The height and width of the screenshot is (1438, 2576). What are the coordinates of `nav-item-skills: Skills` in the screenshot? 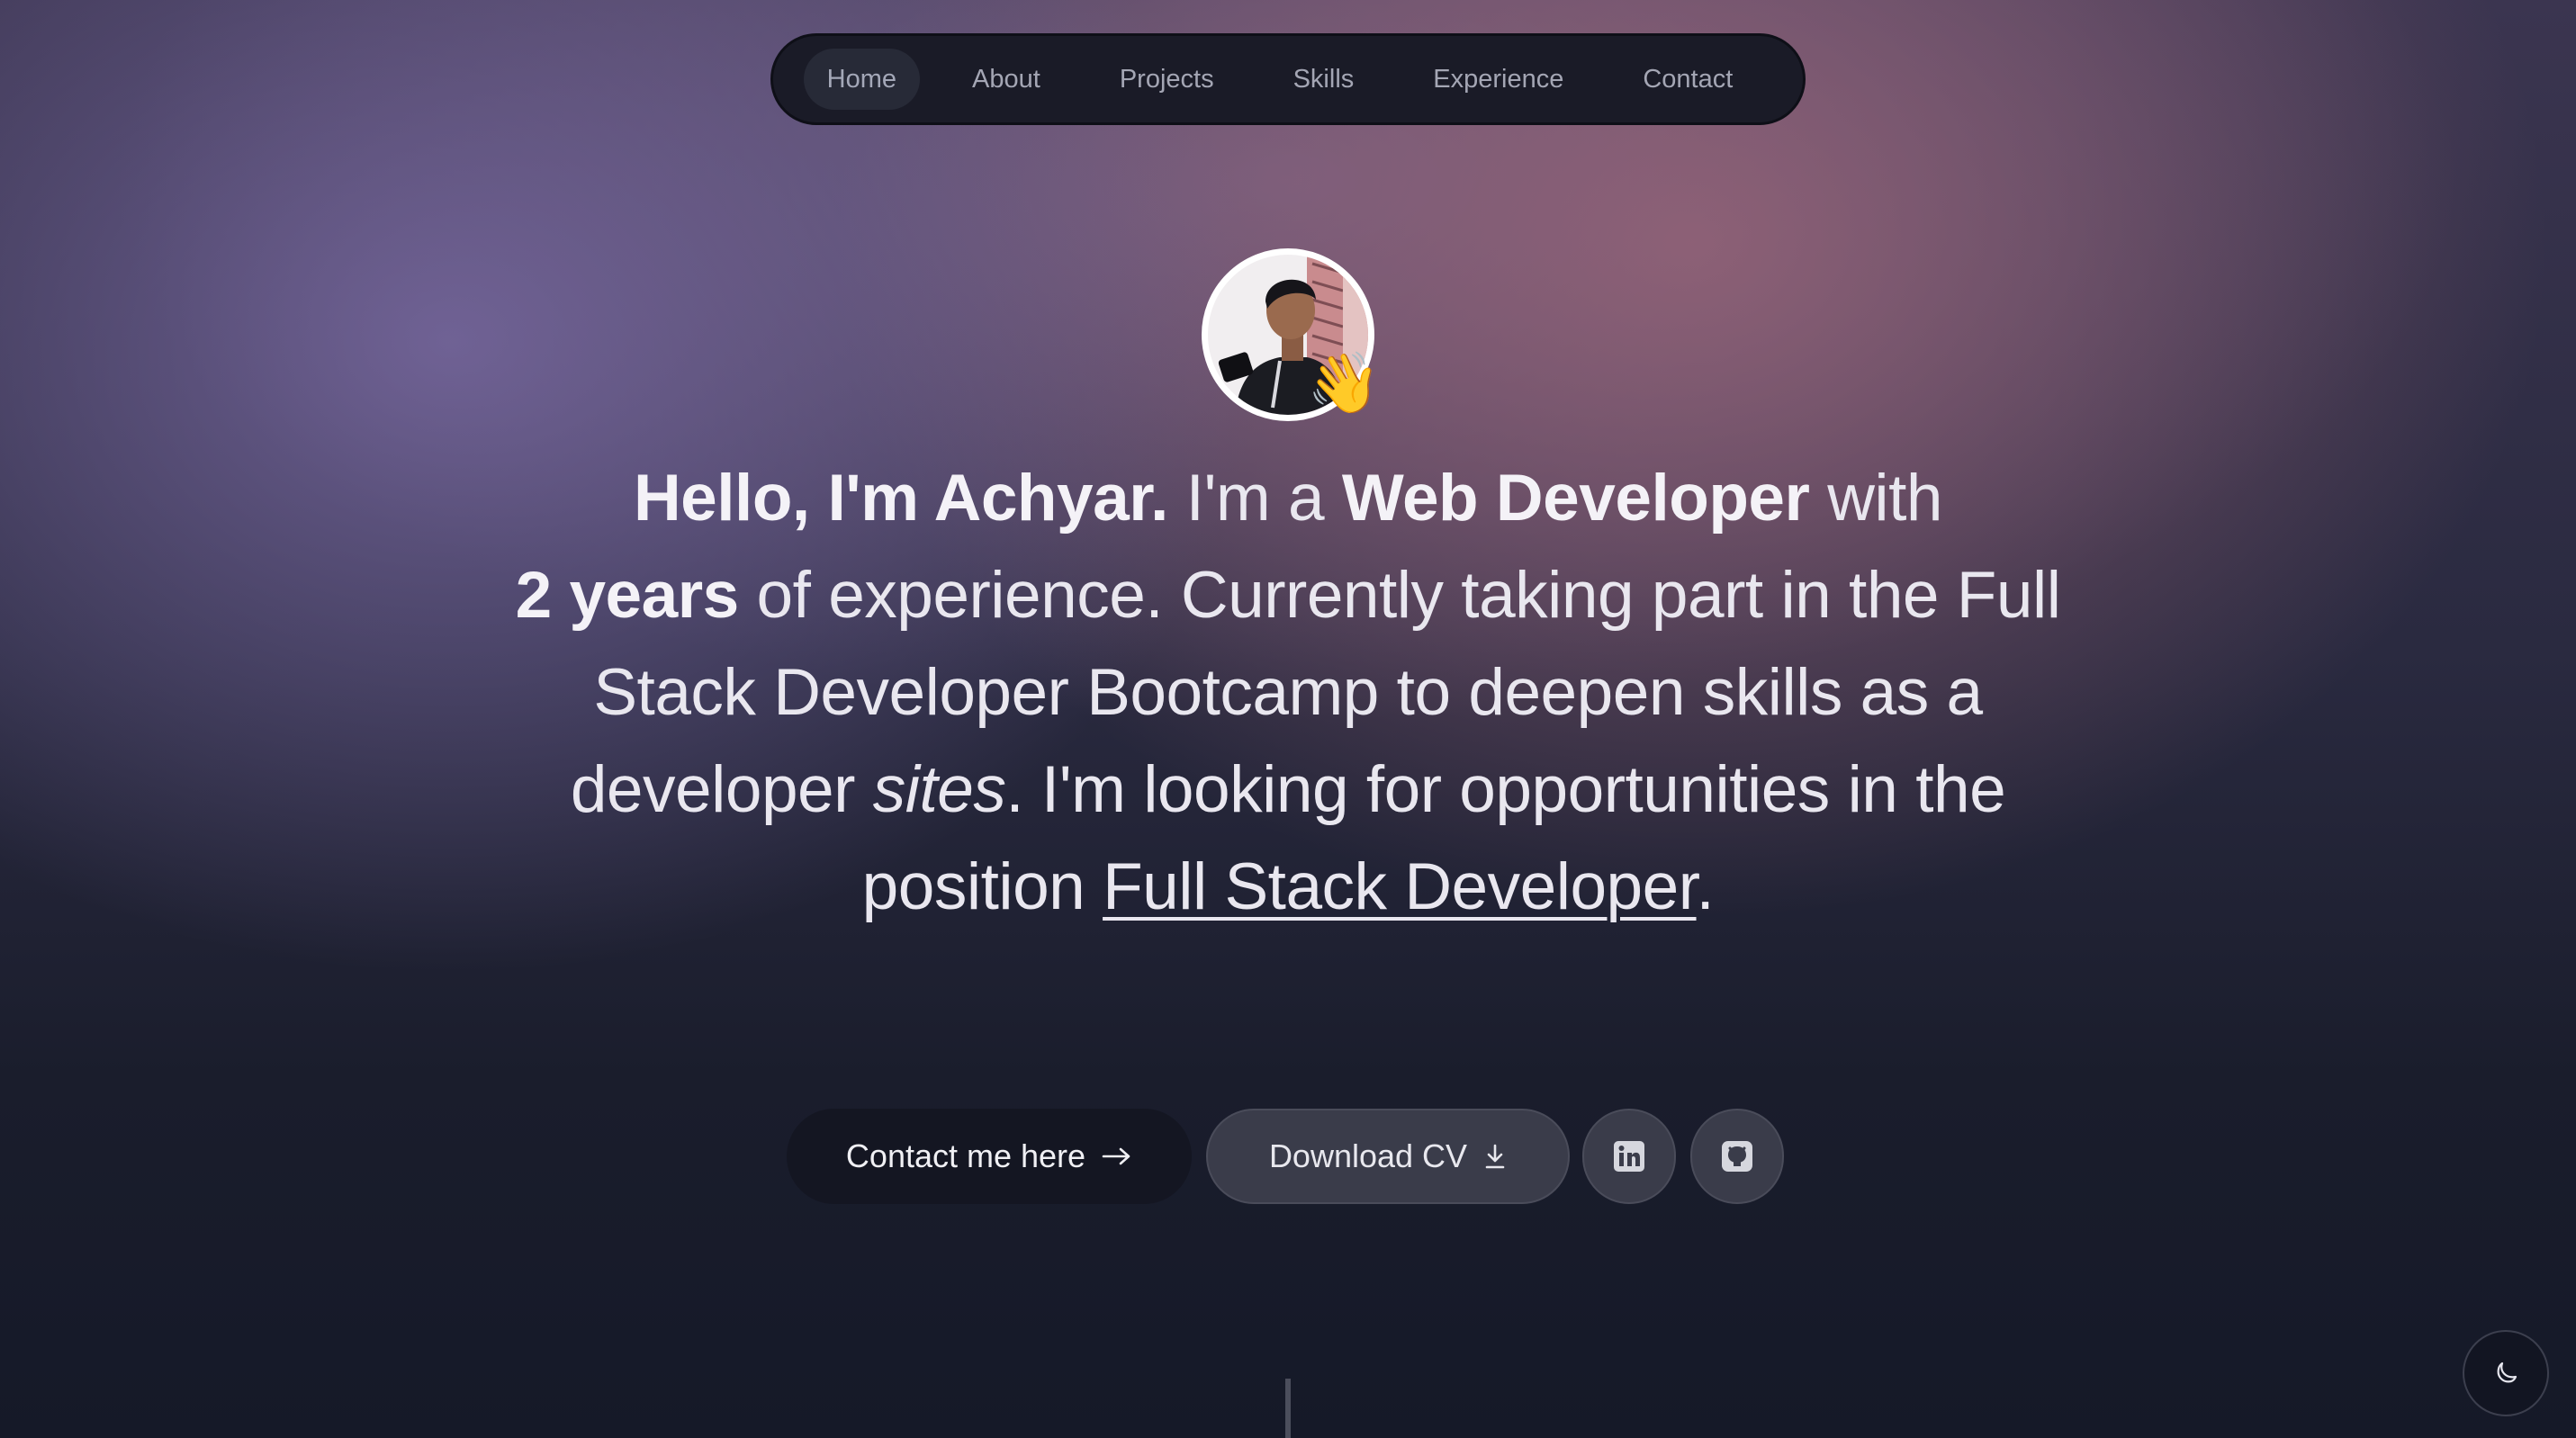 It's located at (1324, 79).